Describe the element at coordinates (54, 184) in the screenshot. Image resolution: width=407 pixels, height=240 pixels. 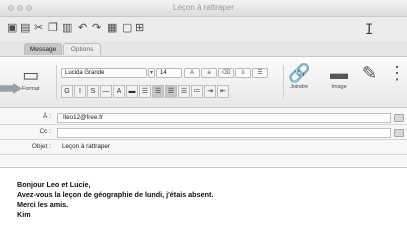
I see `body-line: Bonjour Leo et Lucie,` at that location.